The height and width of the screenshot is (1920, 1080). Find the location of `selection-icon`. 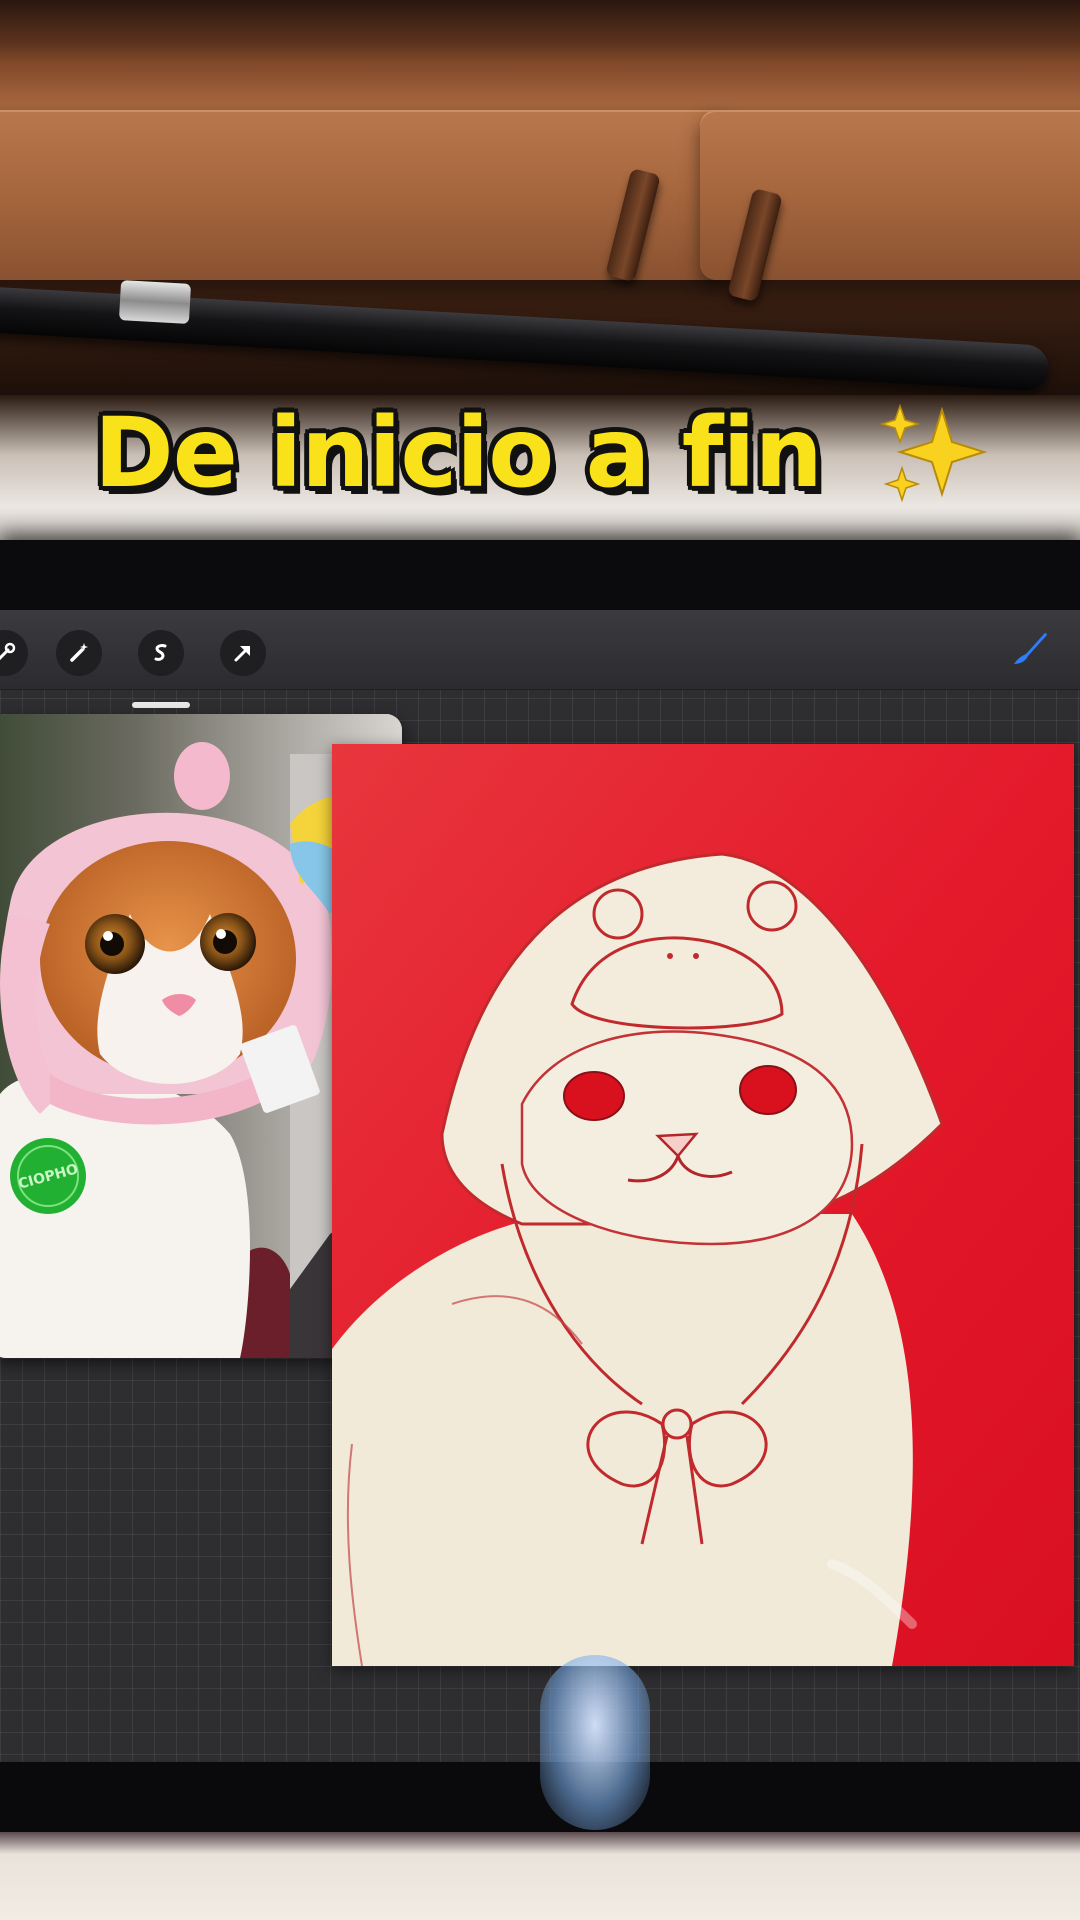

selection-icon is located at coordinates (161, 653).